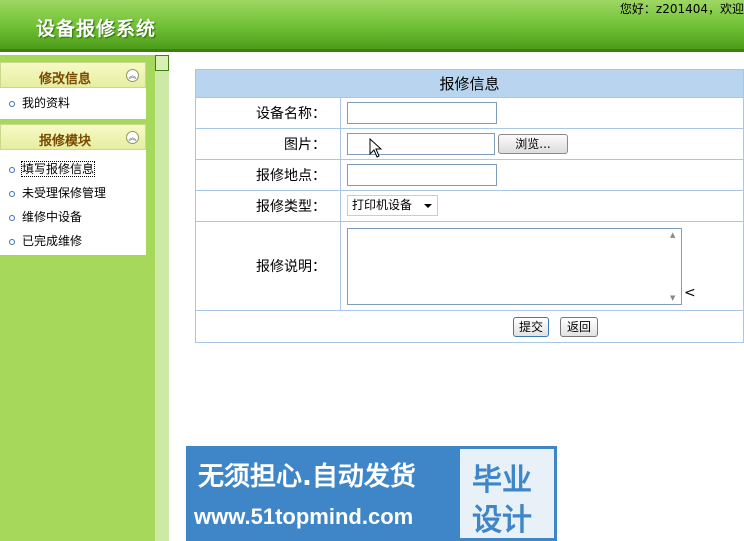 This screenshot has height=541, width=744. What do you see at coordinates (162, 63) in the screenshot?
I see `sidebar-toggle-icon` at bounding box center [162, 63].